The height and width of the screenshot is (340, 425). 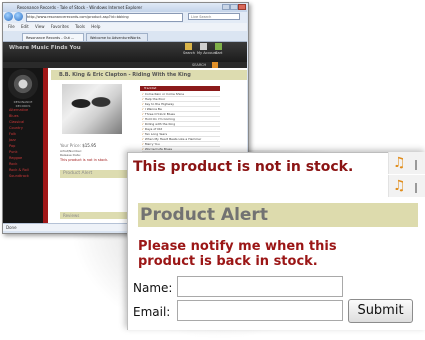 I want to click on name-field, so click(x=260, y=286).